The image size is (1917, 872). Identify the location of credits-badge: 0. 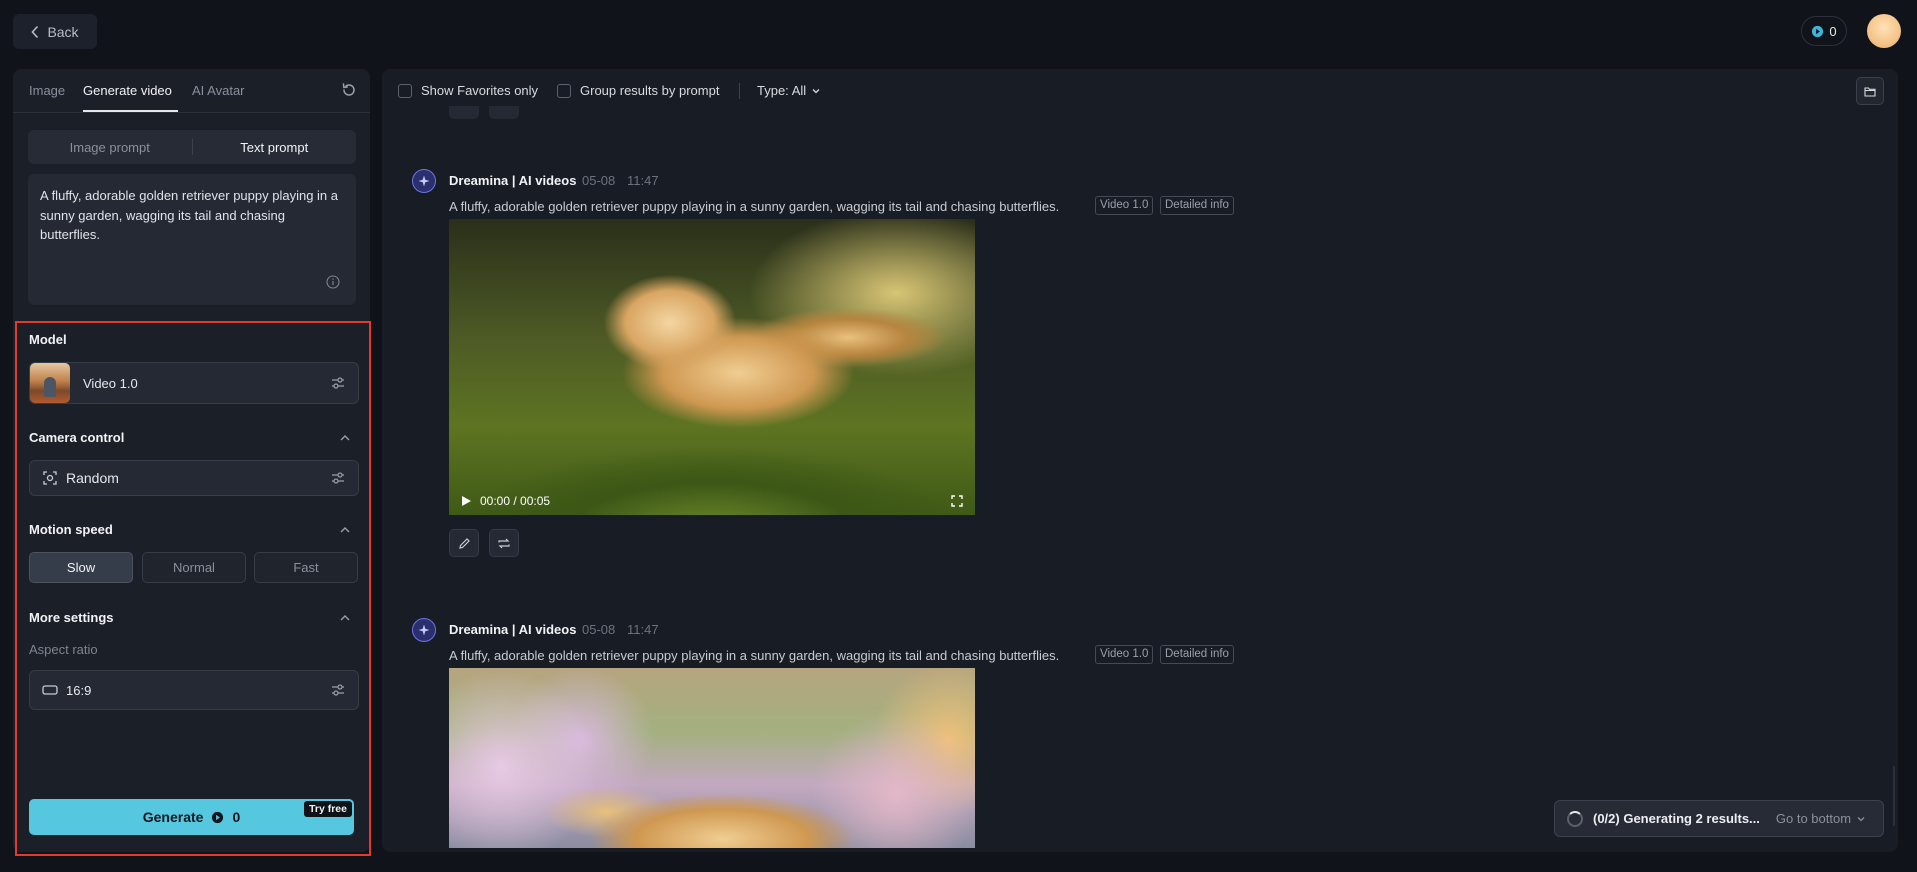
(1824, 31).